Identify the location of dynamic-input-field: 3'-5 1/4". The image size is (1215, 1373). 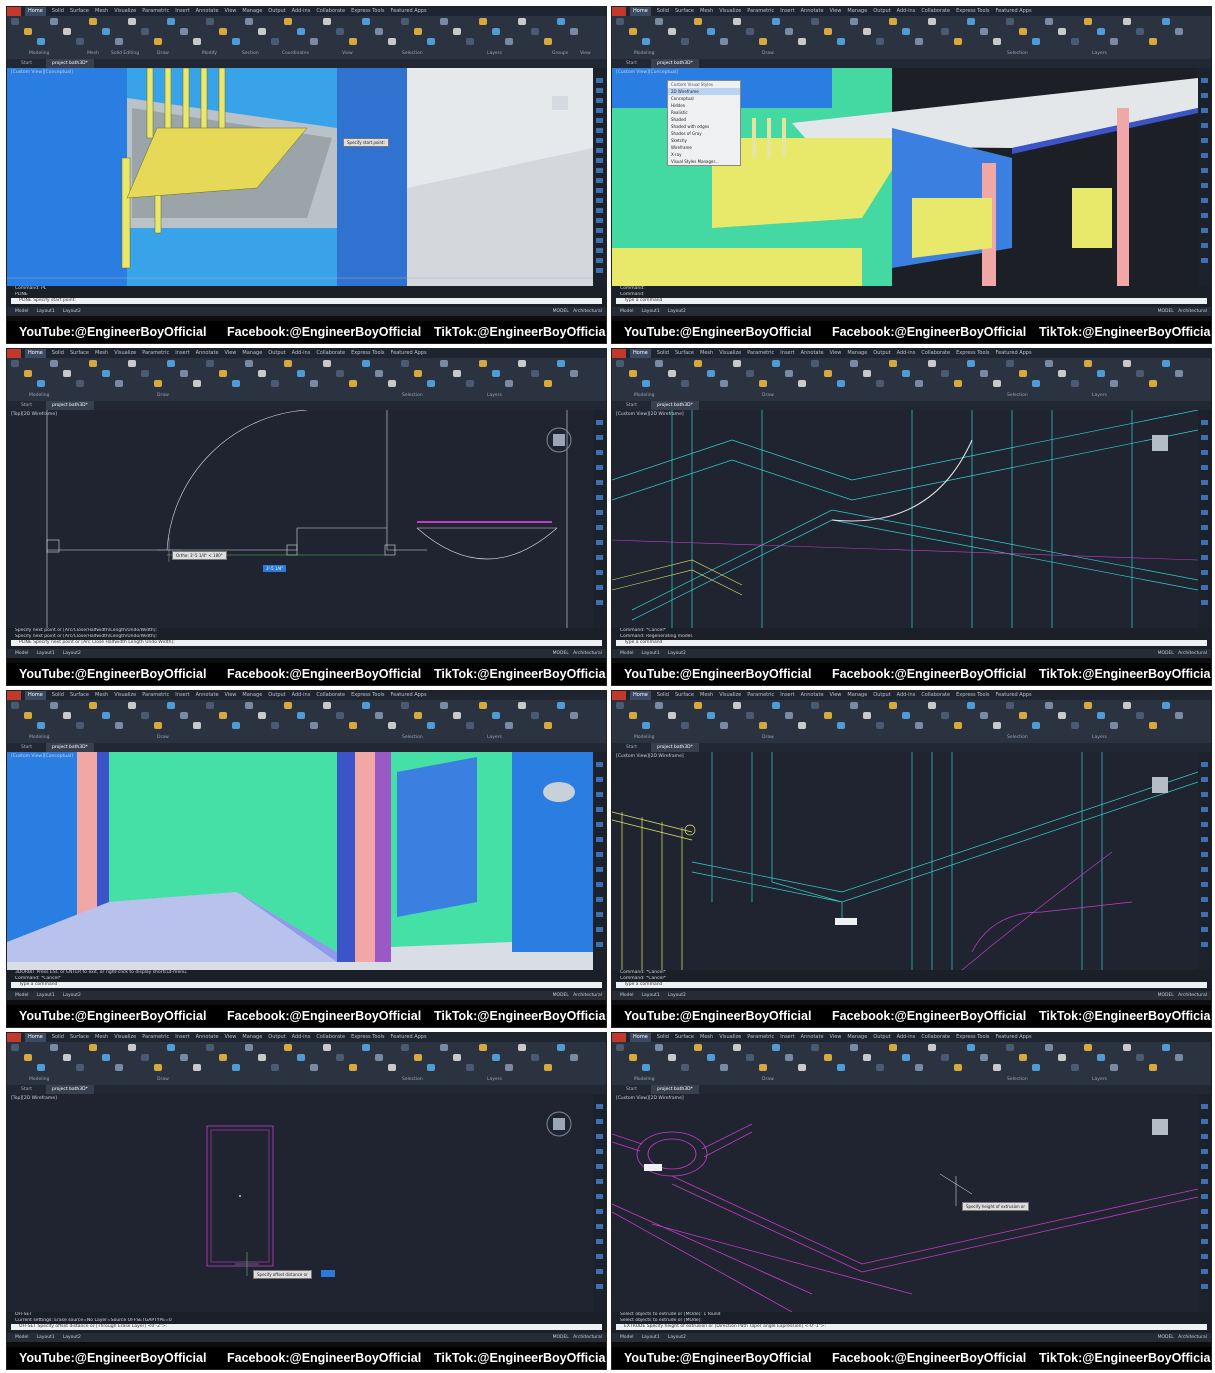
(275, 568).